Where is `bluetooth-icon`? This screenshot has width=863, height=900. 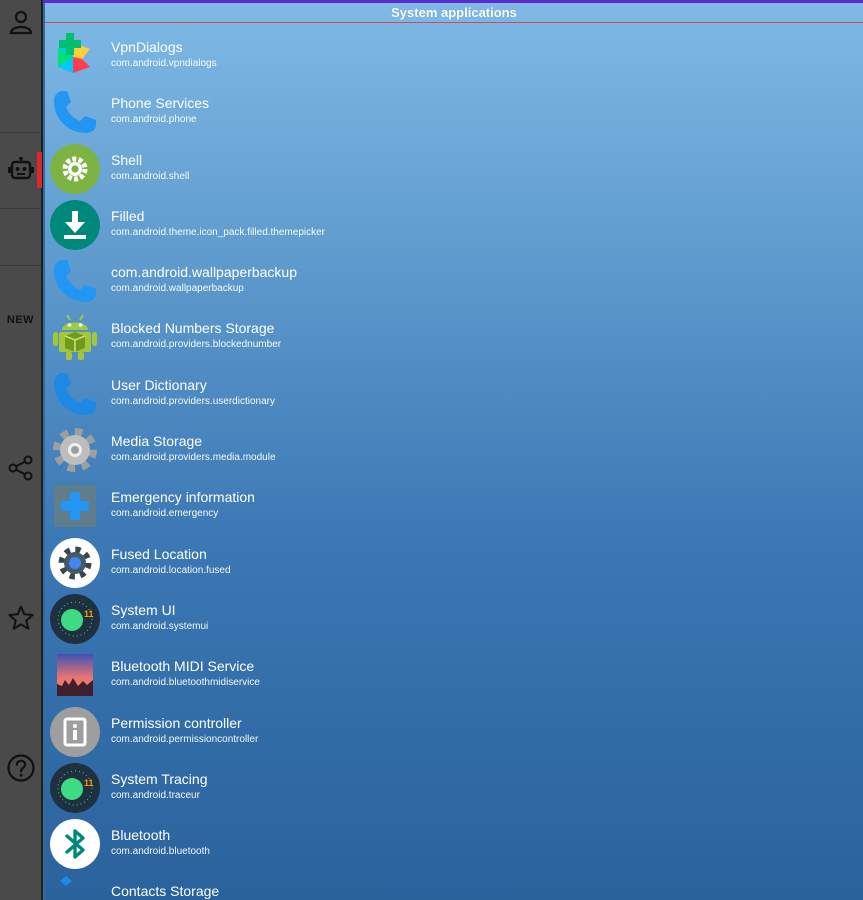 bluetooth-icon is located at coordinates (75, 844).